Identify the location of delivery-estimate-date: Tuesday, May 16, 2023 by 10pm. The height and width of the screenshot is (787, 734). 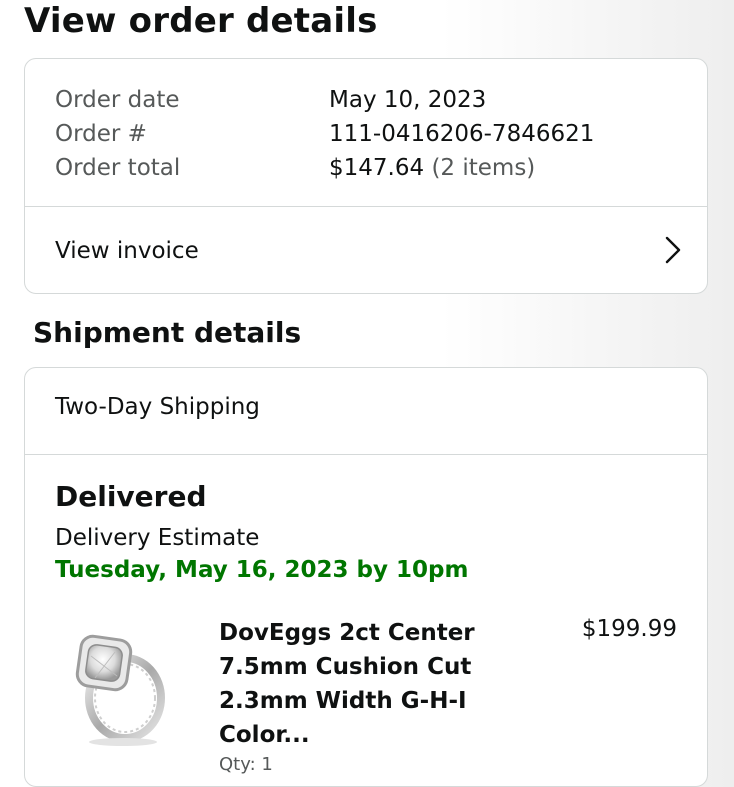
(262, 570).